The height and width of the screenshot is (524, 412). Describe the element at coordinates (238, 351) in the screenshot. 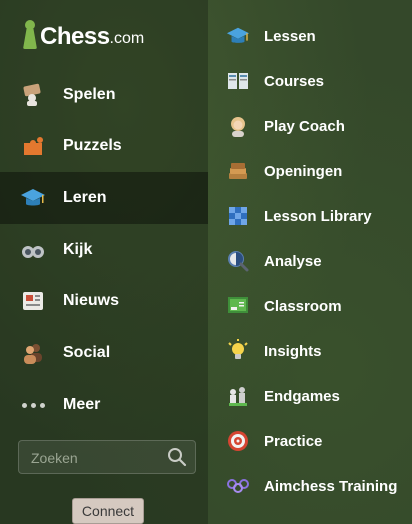

I see `lightbulb-icon` at that location.